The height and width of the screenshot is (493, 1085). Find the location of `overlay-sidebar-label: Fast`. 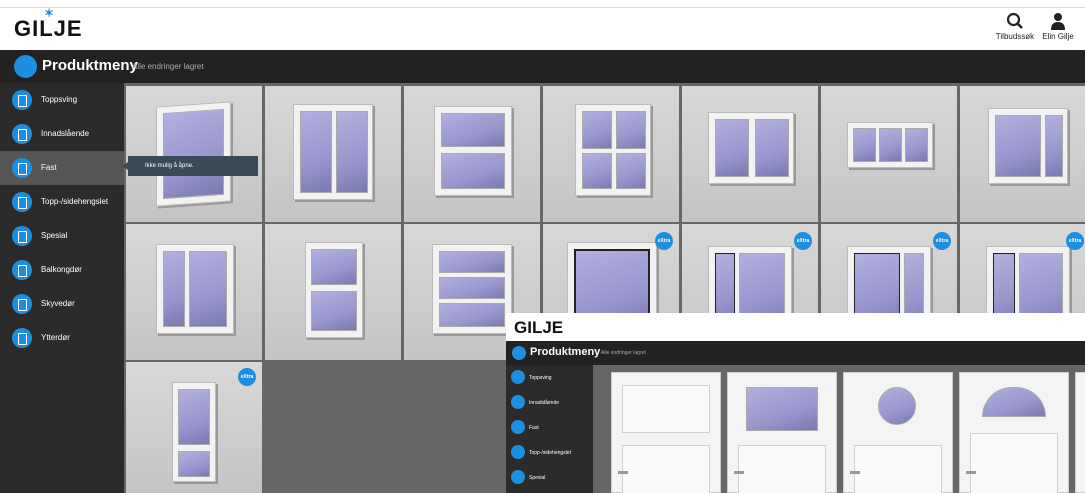

overlay-sidebar-label: Fast is located at coordinates (534, 428).